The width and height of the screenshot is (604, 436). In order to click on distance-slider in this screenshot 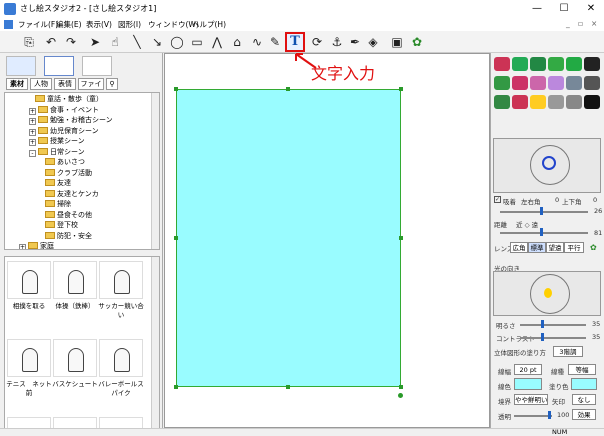, I will do `click(544, 233)`.